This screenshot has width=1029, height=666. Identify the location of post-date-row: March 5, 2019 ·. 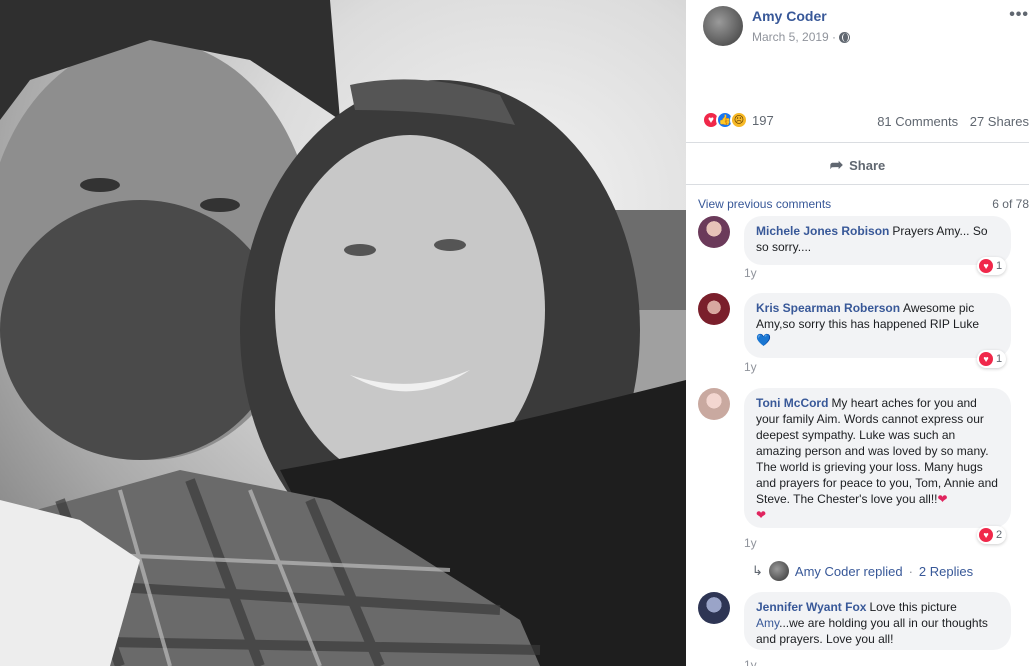
(801, 37).